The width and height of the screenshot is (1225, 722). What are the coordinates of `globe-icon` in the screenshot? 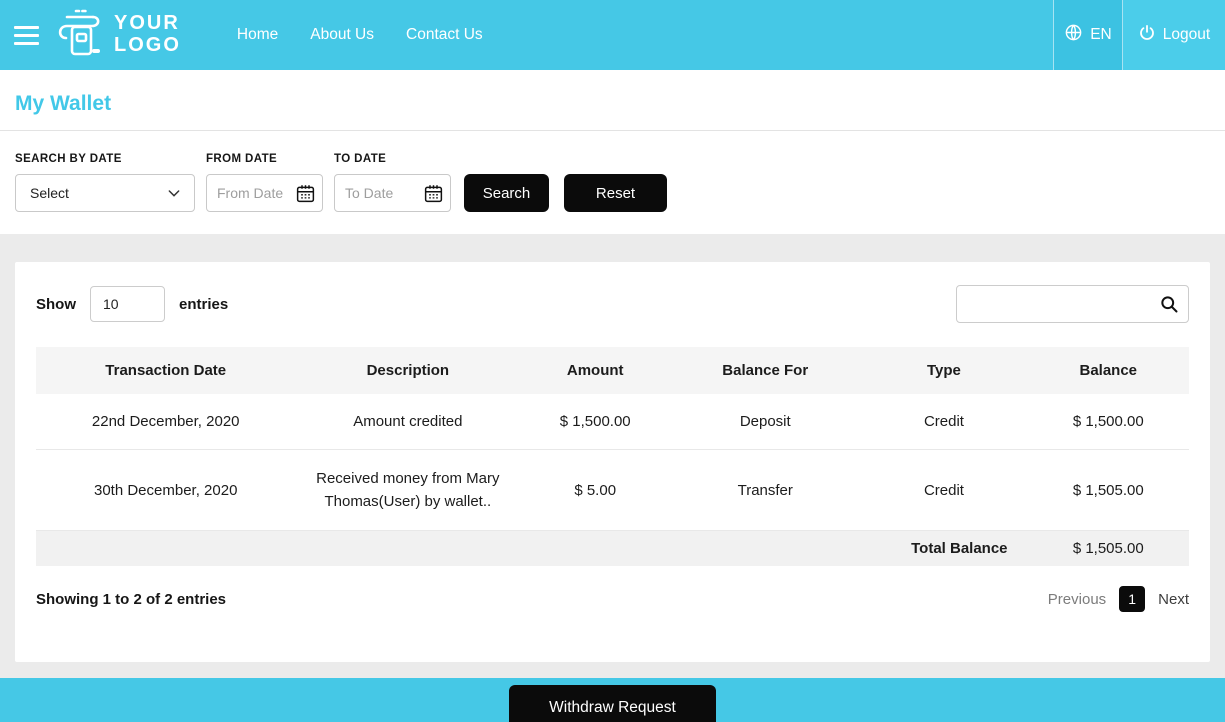 It's located at (1073, 35).